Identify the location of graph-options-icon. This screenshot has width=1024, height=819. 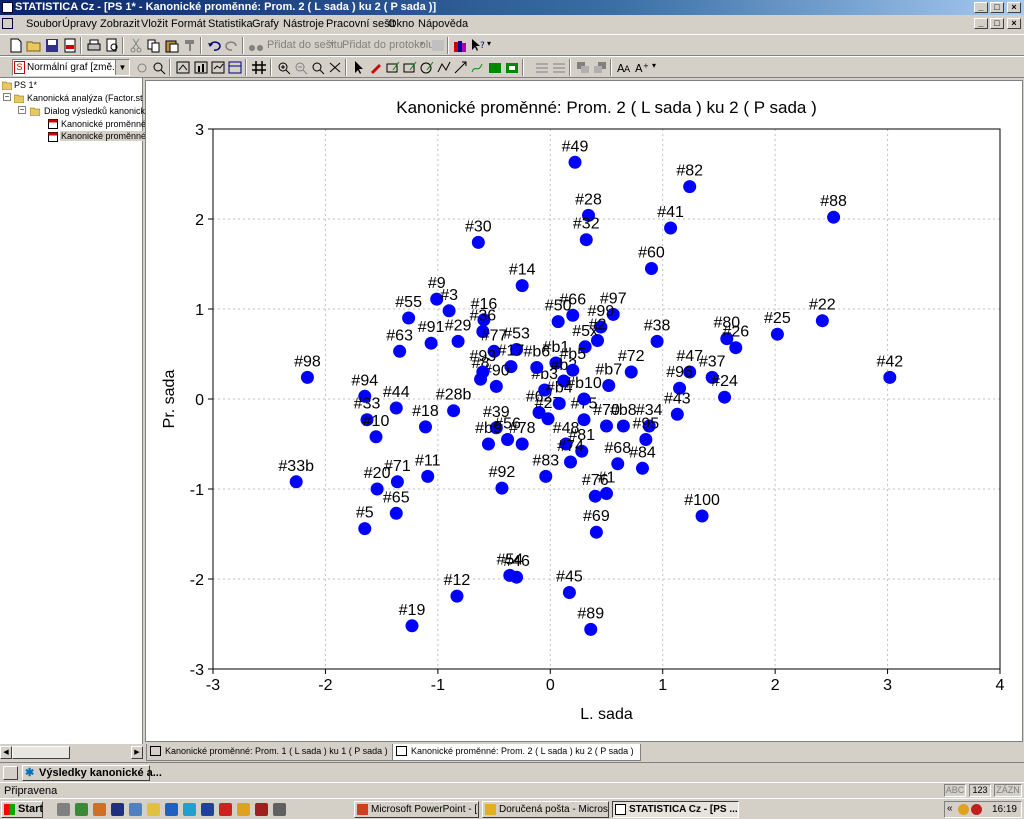
(218, 67).